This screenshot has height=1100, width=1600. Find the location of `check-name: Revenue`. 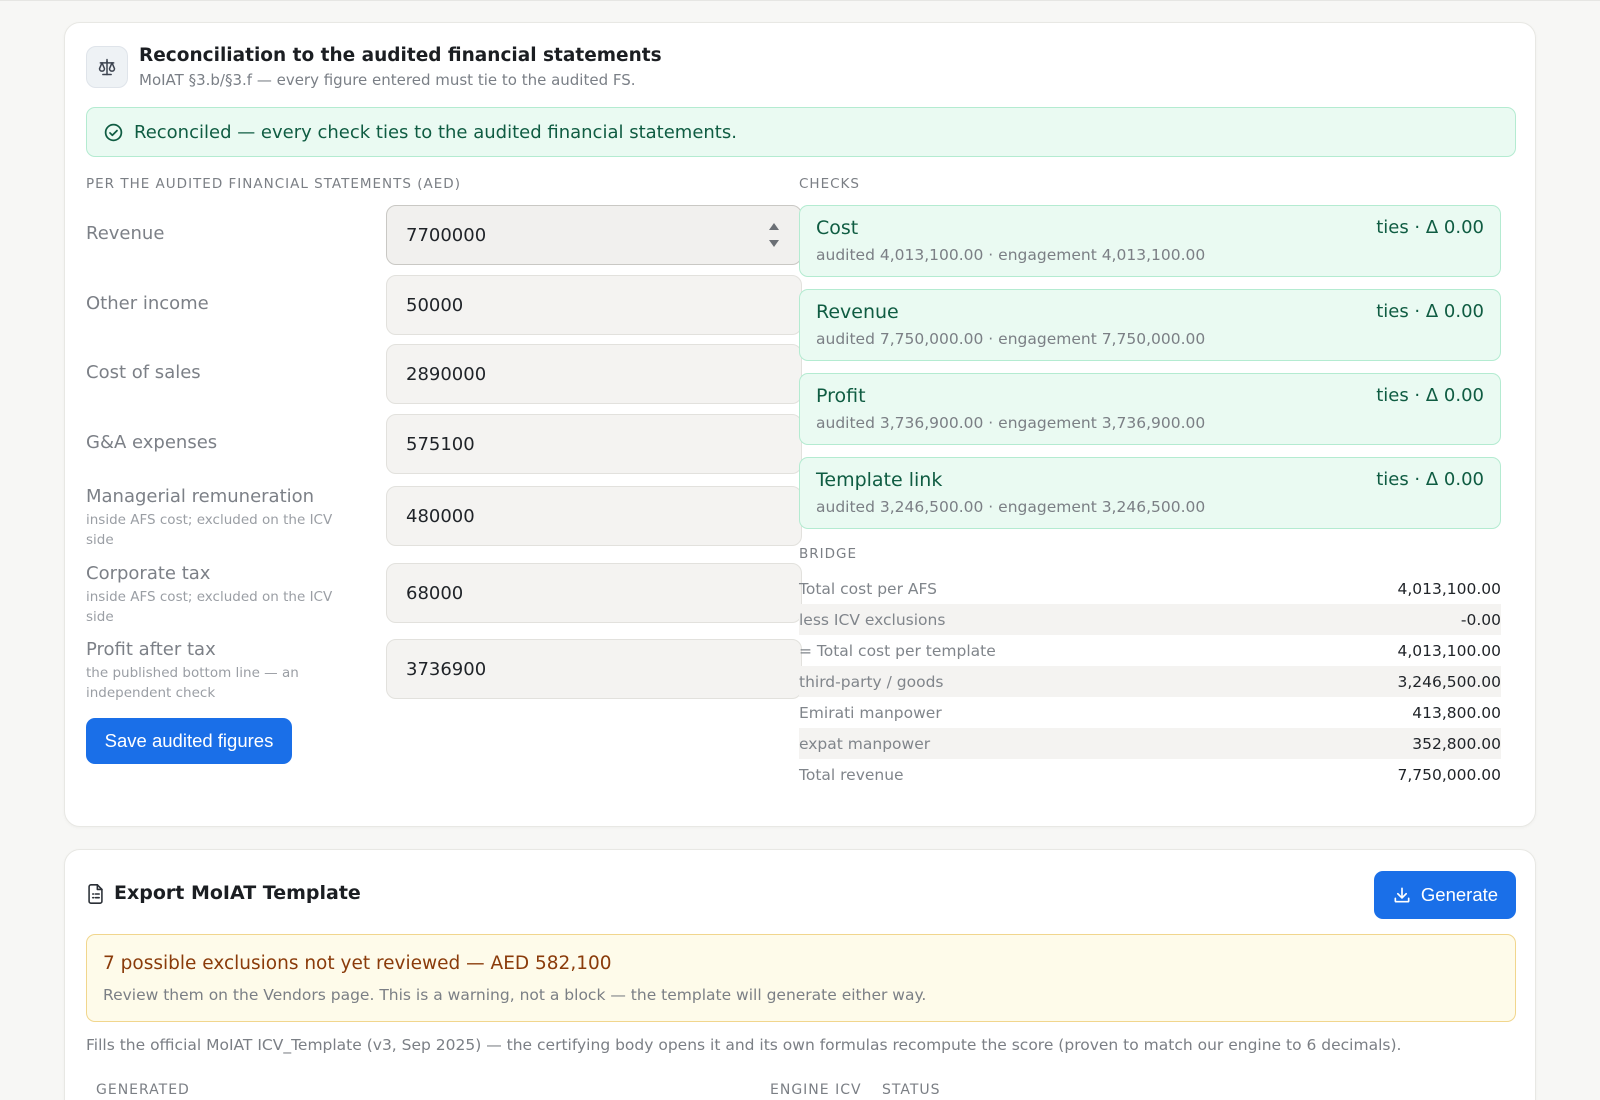

check-name: Revenue is located at coordinates (857, 312).